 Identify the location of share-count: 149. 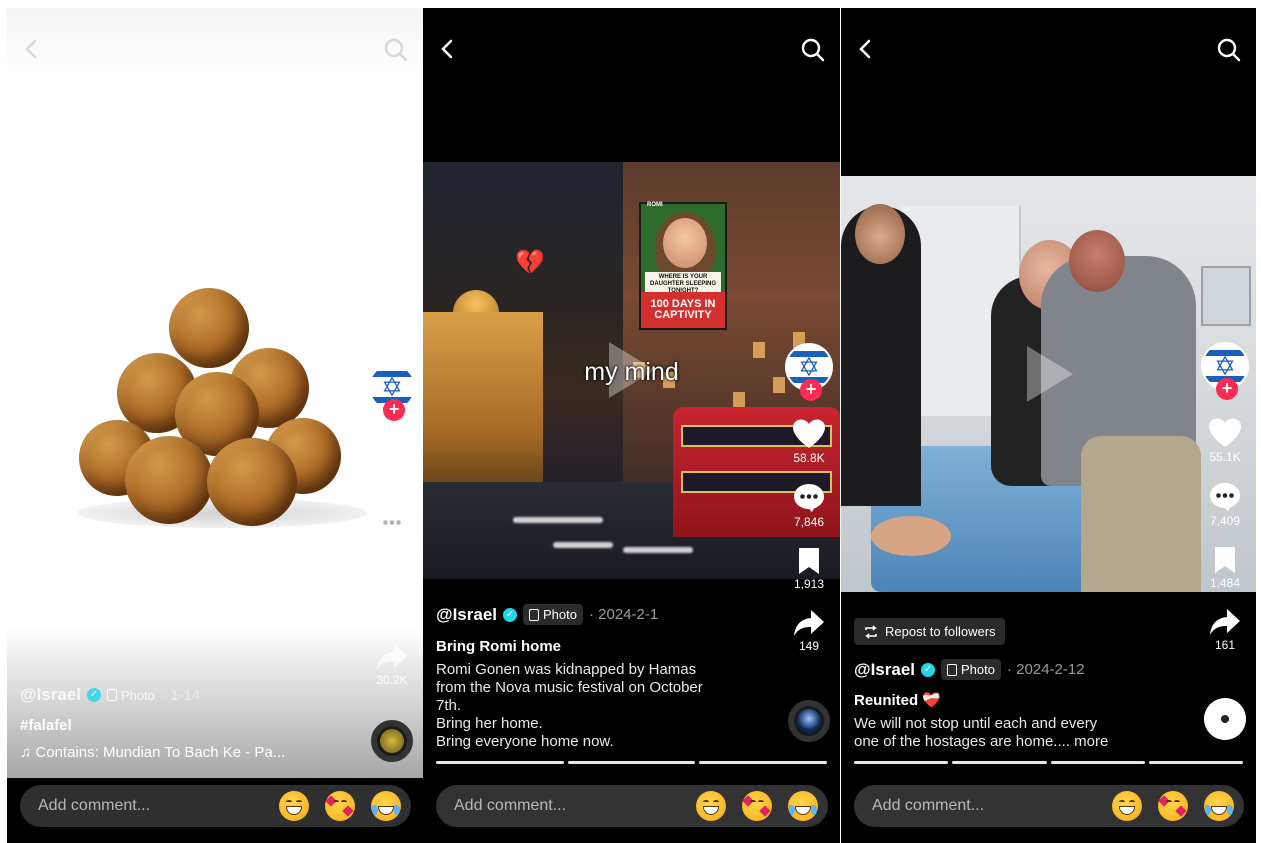
(809, 646).